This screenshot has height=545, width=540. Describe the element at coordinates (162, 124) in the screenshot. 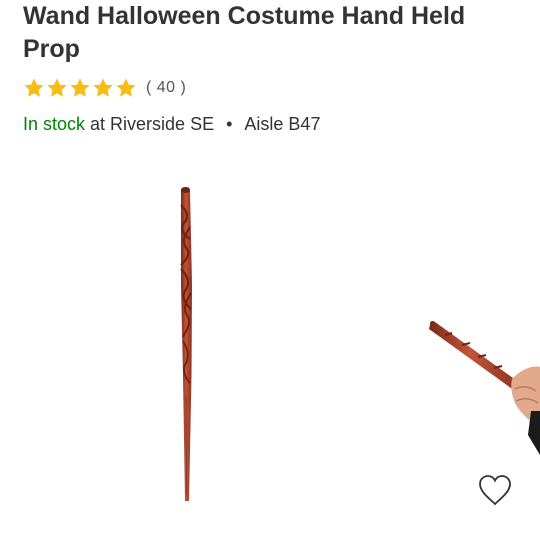

I see `store-name: Riverside SE` at that location.